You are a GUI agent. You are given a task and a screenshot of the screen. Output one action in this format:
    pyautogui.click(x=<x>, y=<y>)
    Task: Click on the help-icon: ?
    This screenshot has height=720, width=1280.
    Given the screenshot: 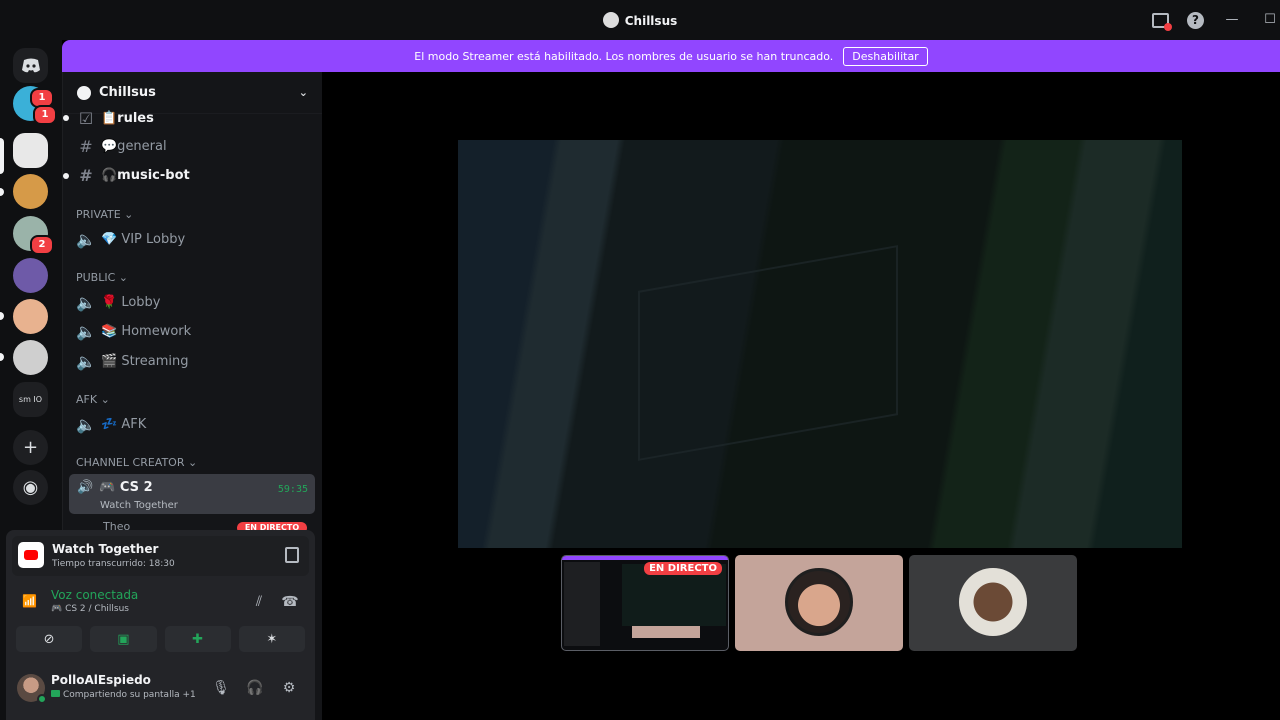 What is the action you would take?
    pyautogui.click(x=1195, y=20)
    